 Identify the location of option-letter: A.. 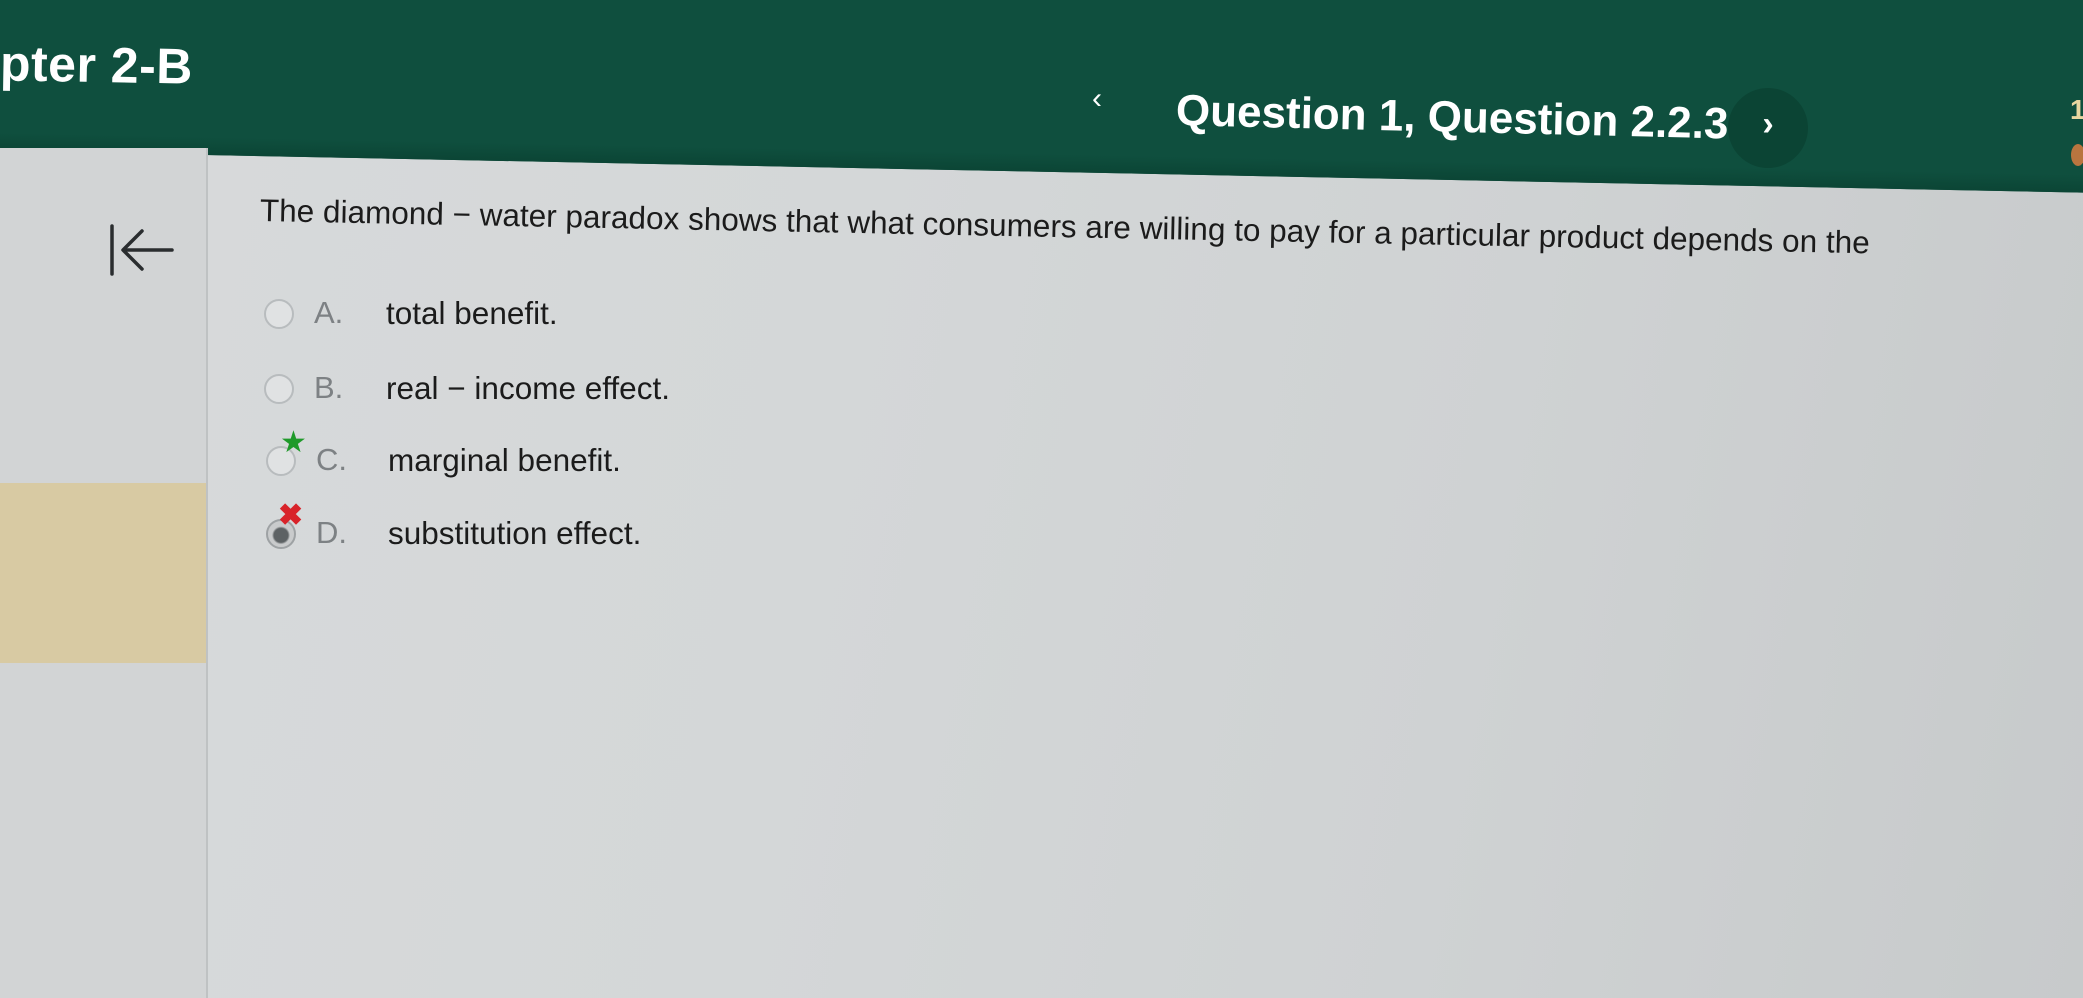
(329, 312).